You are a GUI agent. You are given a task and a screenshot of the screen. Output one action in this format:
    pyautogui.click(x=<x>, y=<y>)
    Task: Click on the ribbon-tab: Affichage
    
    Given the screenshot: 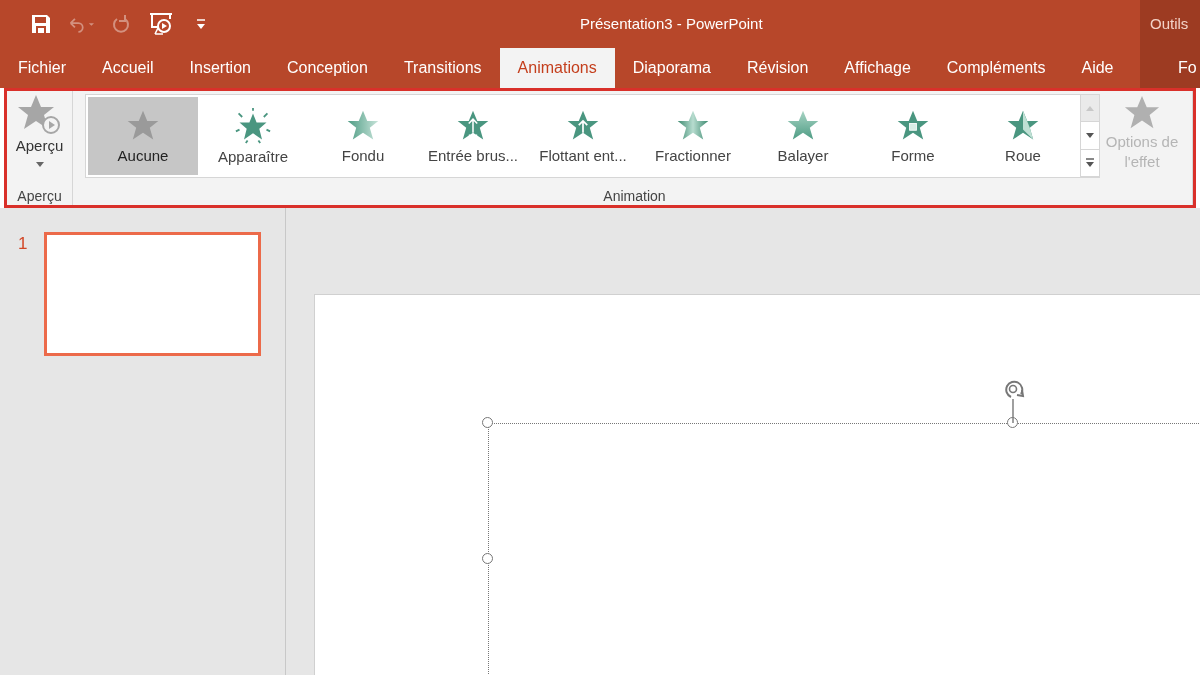 What is the action you would take?
    pyautogui.click(x=877, y=68)
    